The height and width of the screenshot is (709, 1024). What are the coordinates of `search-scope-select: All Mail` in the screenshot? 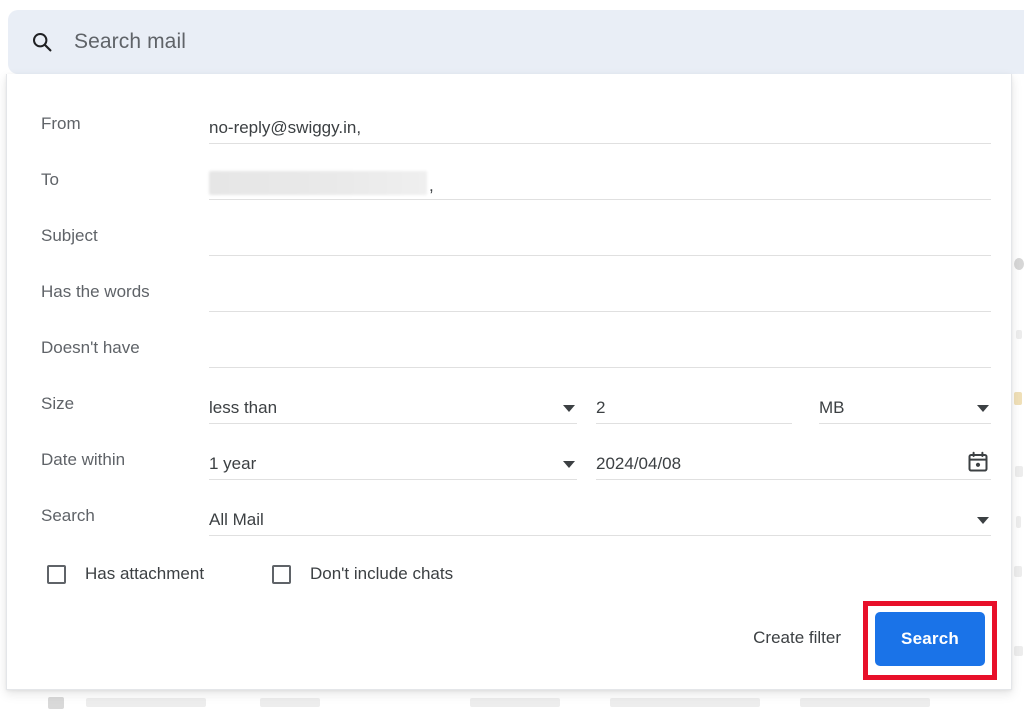 It's located at (600, 519).